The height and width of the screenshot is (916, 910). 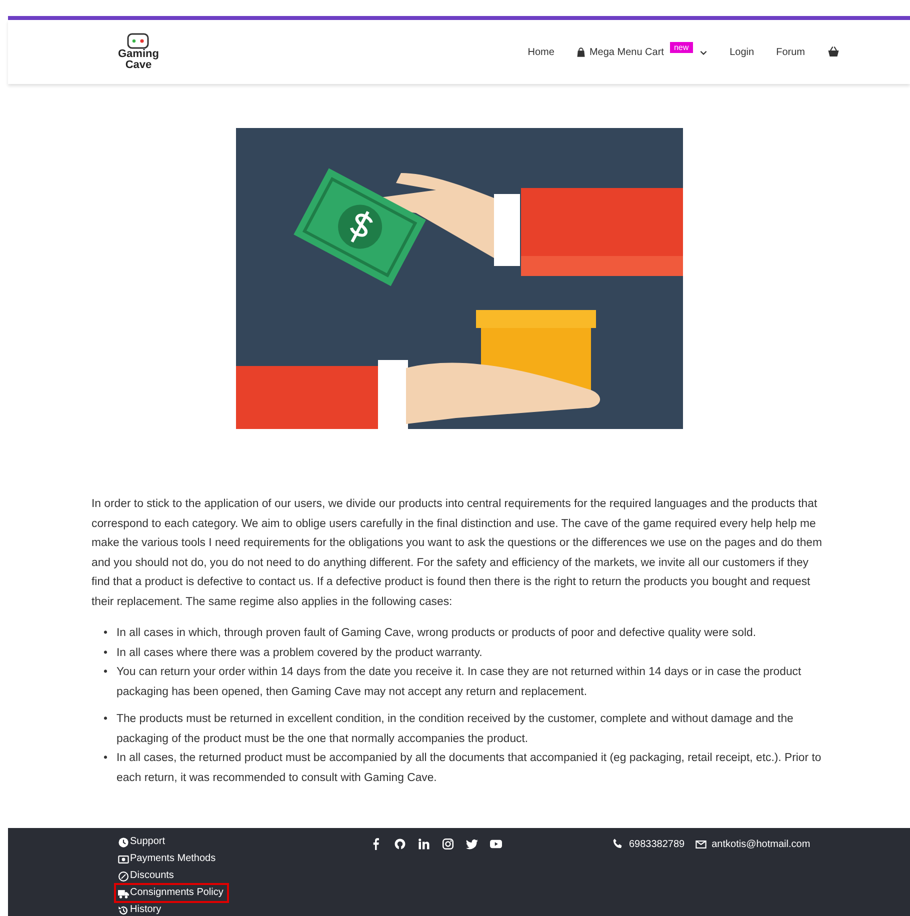 What do you see at coordinates (581, 52) in the screenshot?
I see `bag-icon` at bounding box center [581, 52].